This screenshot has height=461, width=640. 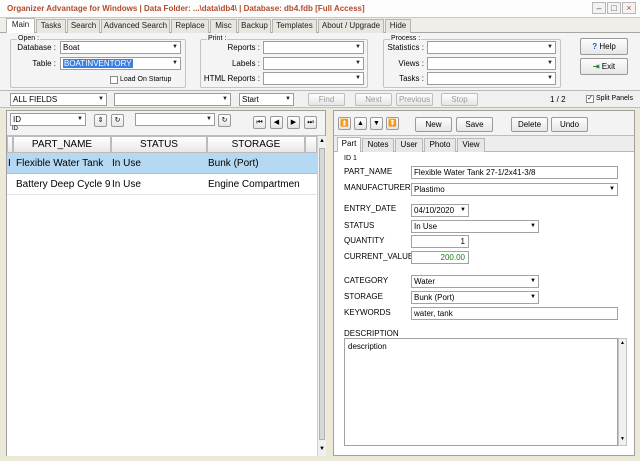 I want to click on tab-backup: Backup, so click(x=254, y=26).